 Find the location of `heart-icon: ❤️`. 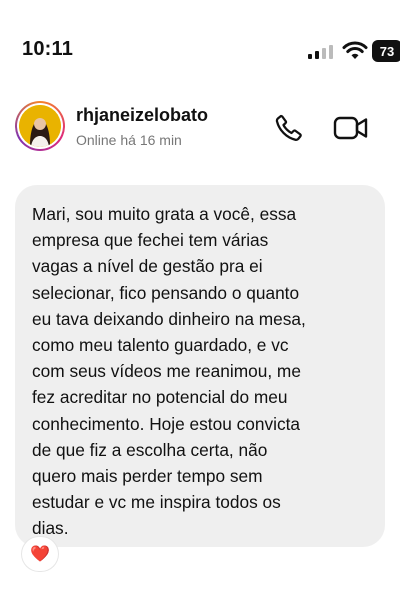

heart-icon: ❤️ is located at coordinates (40, 554).